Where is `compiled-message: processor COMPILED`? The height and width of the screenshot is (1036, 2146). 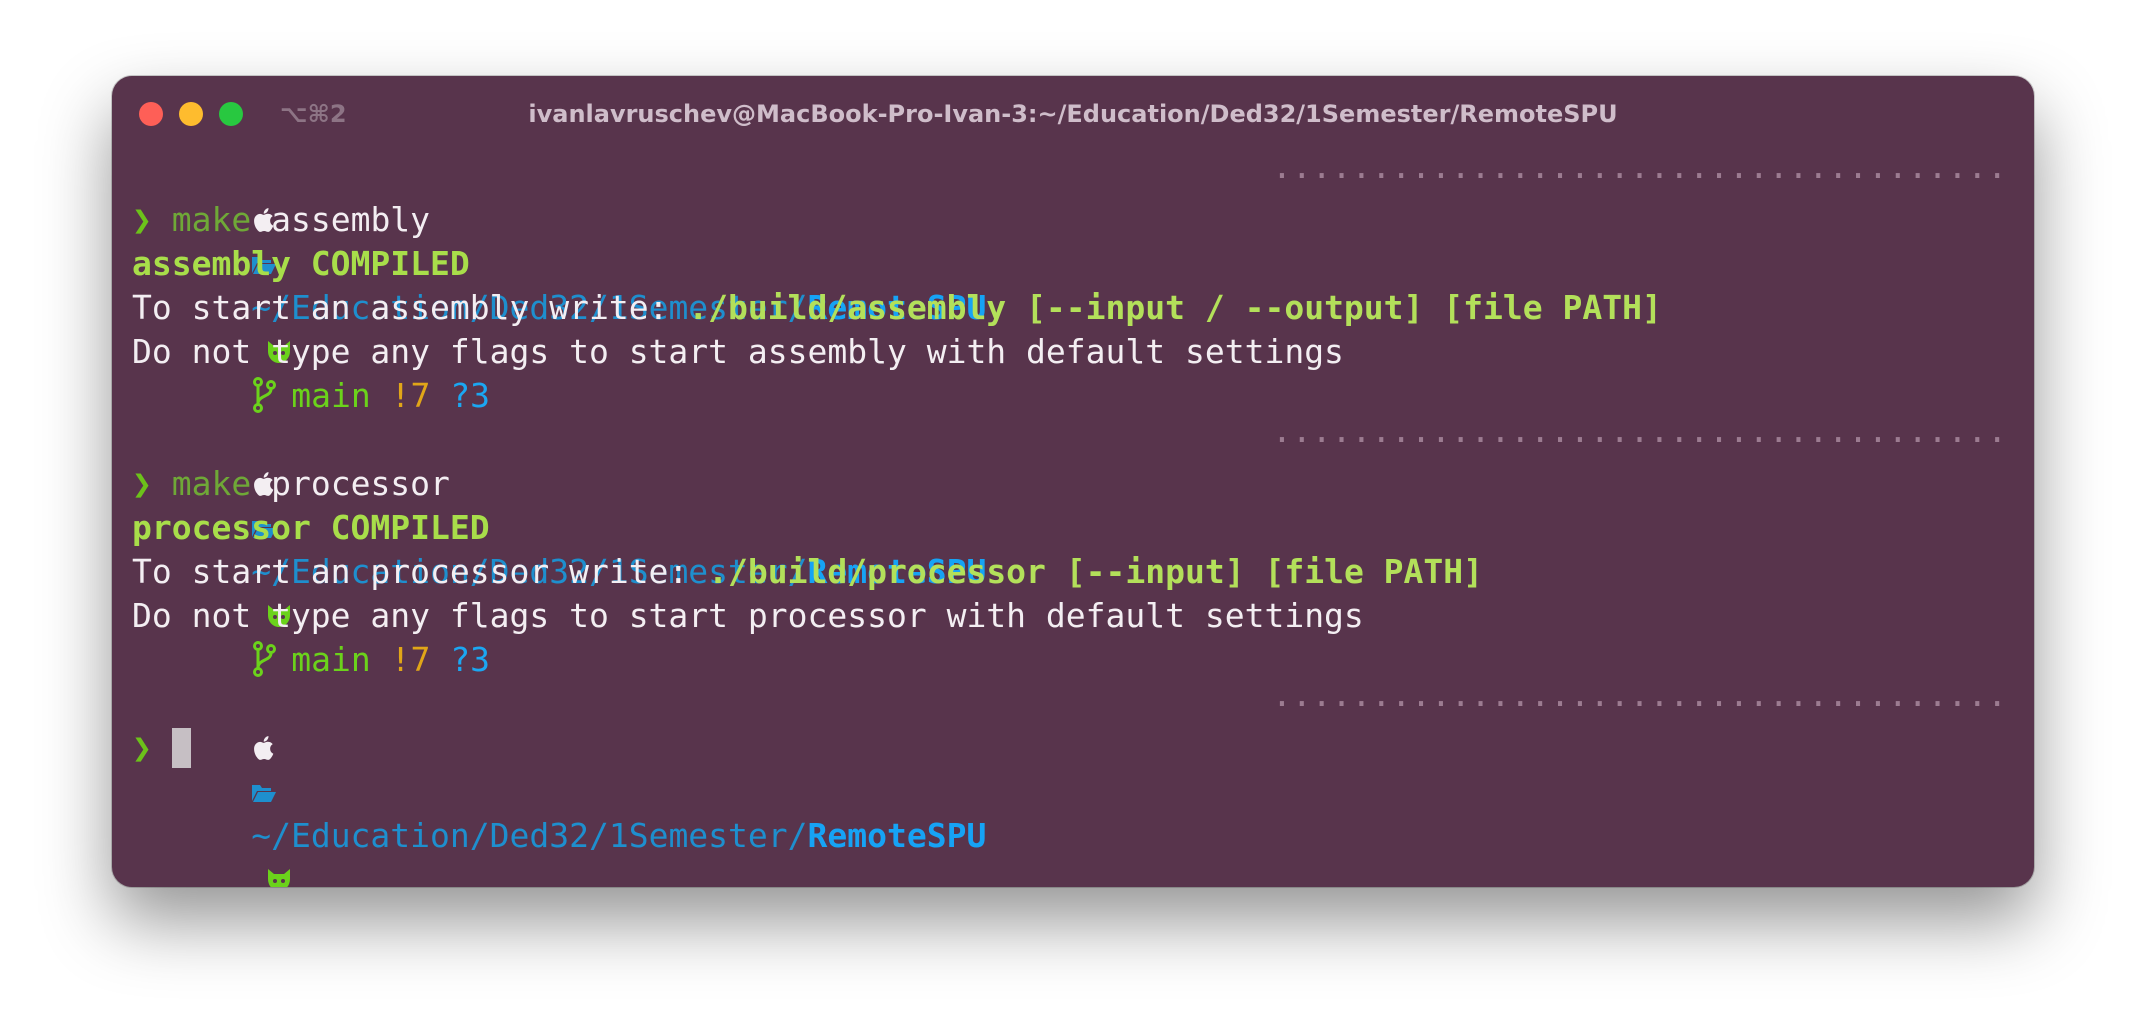 compiled-message: processor COMPILED is located at coordinates (311, 527).